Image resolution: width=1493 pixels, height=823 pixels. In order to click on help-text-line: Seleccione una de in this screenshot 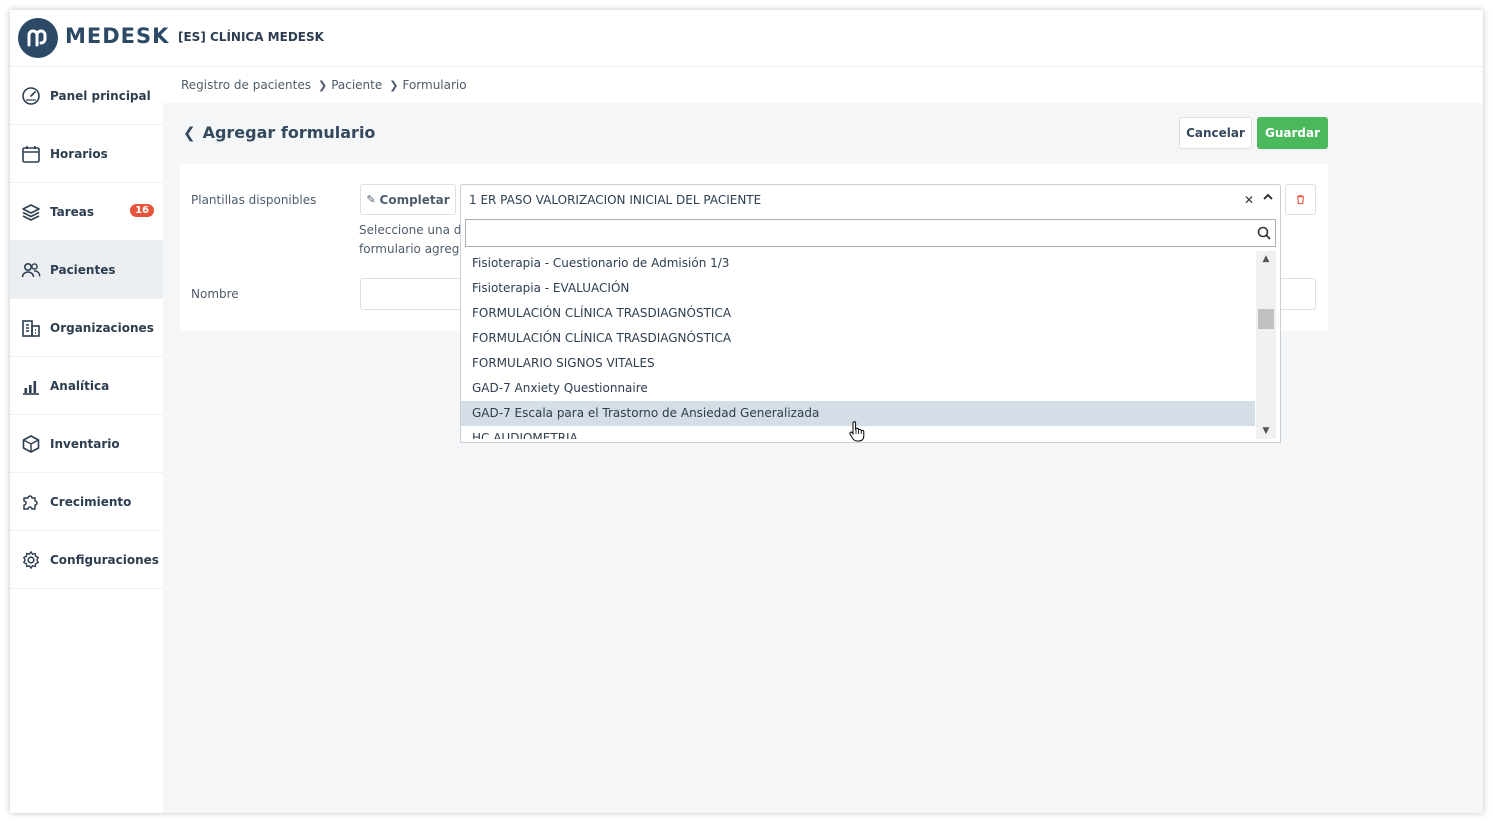, I will do `click(411, 230)`.